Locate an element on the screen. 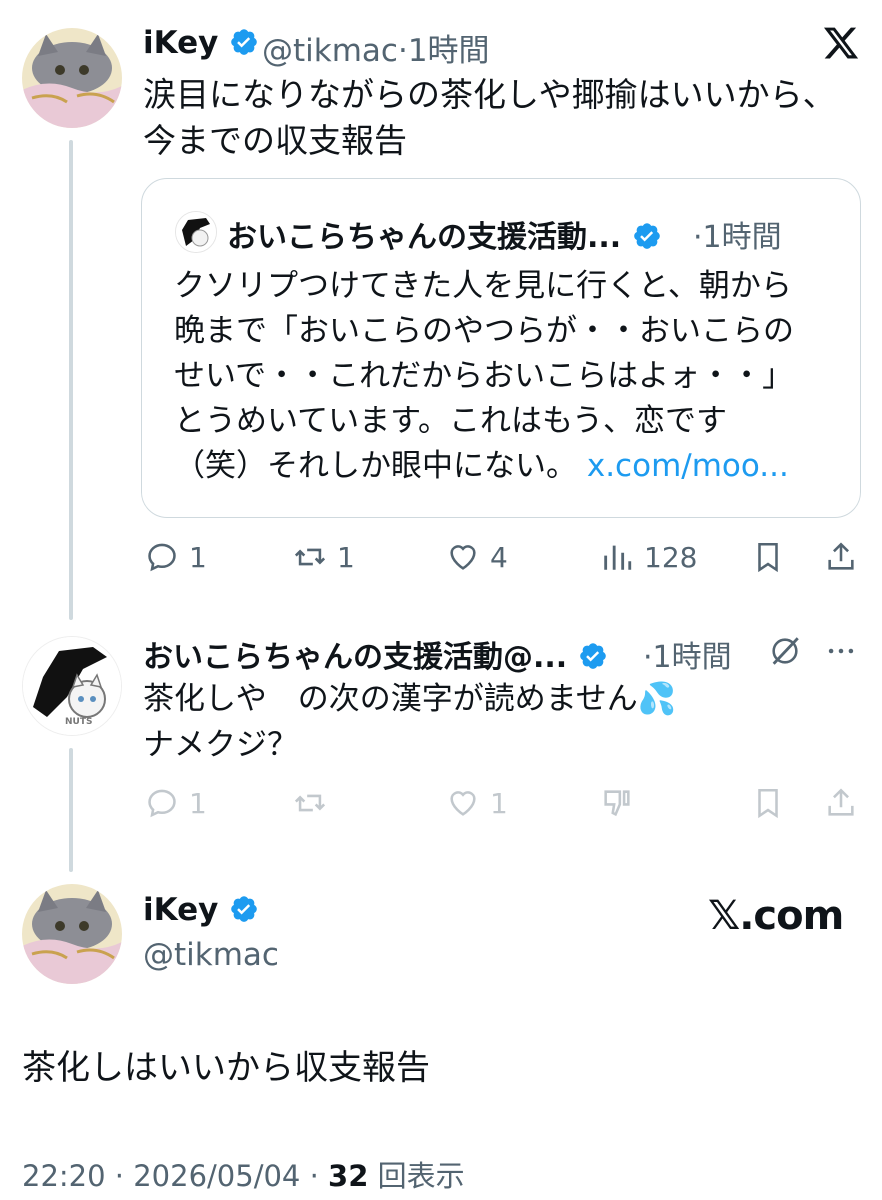  like-button: 4 is located at coordinates (477, 557).